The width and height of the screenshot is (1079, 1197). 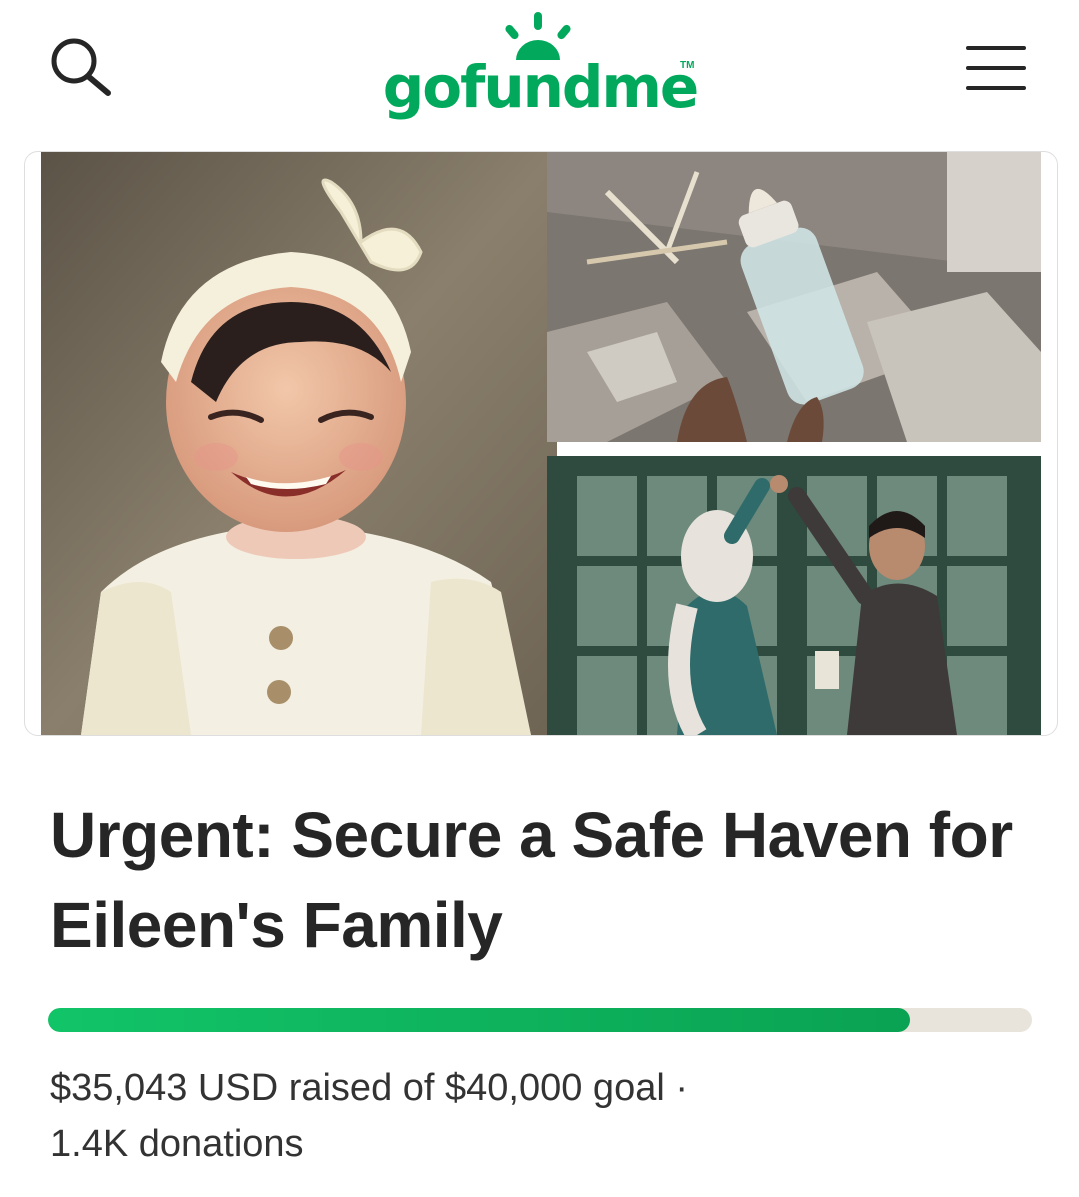 What do you see at coordinates (794, 297) in the screenshot?
I see `photo-baby-bottle-in-rubble` at bounding box center [794, 297].